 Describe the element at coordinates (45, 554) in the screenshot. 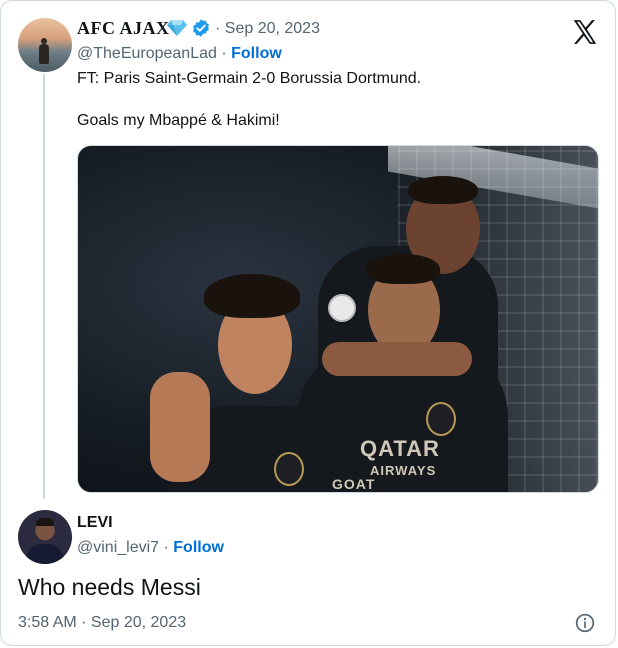

I see `avatar-shirt` at that location.